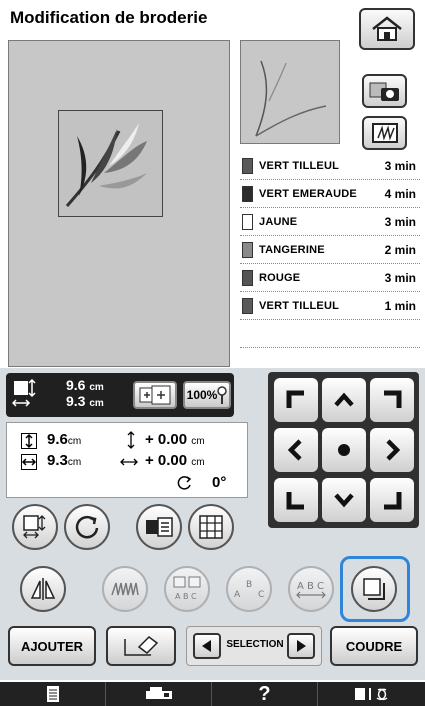 This screenshot has height=706, width=425. I want to click on corner-up-right-icon, so click(393, 399).